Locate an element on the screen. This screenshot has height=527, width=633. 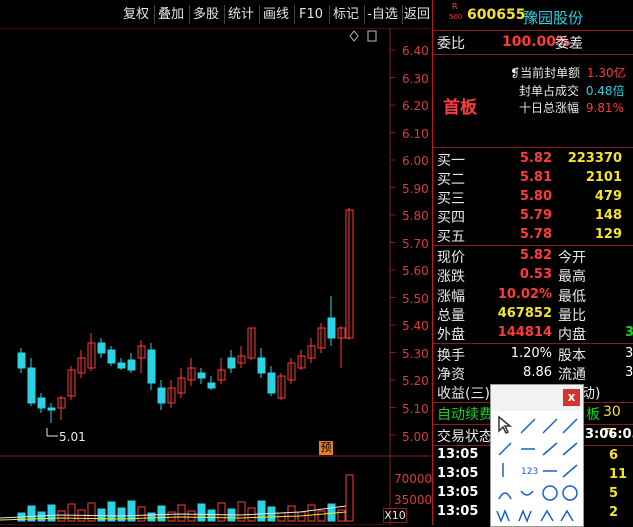
wave-tool-icon is located at coordinates (503, 516).